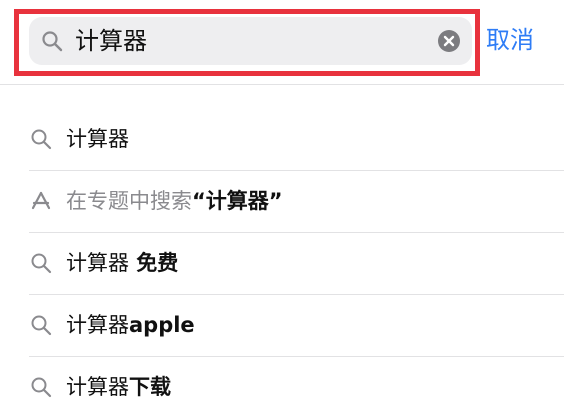 The image size is (564, 417). Describe the element at coordinates (41, 200) in the screenshot. I see `app-store-icon` at that location.